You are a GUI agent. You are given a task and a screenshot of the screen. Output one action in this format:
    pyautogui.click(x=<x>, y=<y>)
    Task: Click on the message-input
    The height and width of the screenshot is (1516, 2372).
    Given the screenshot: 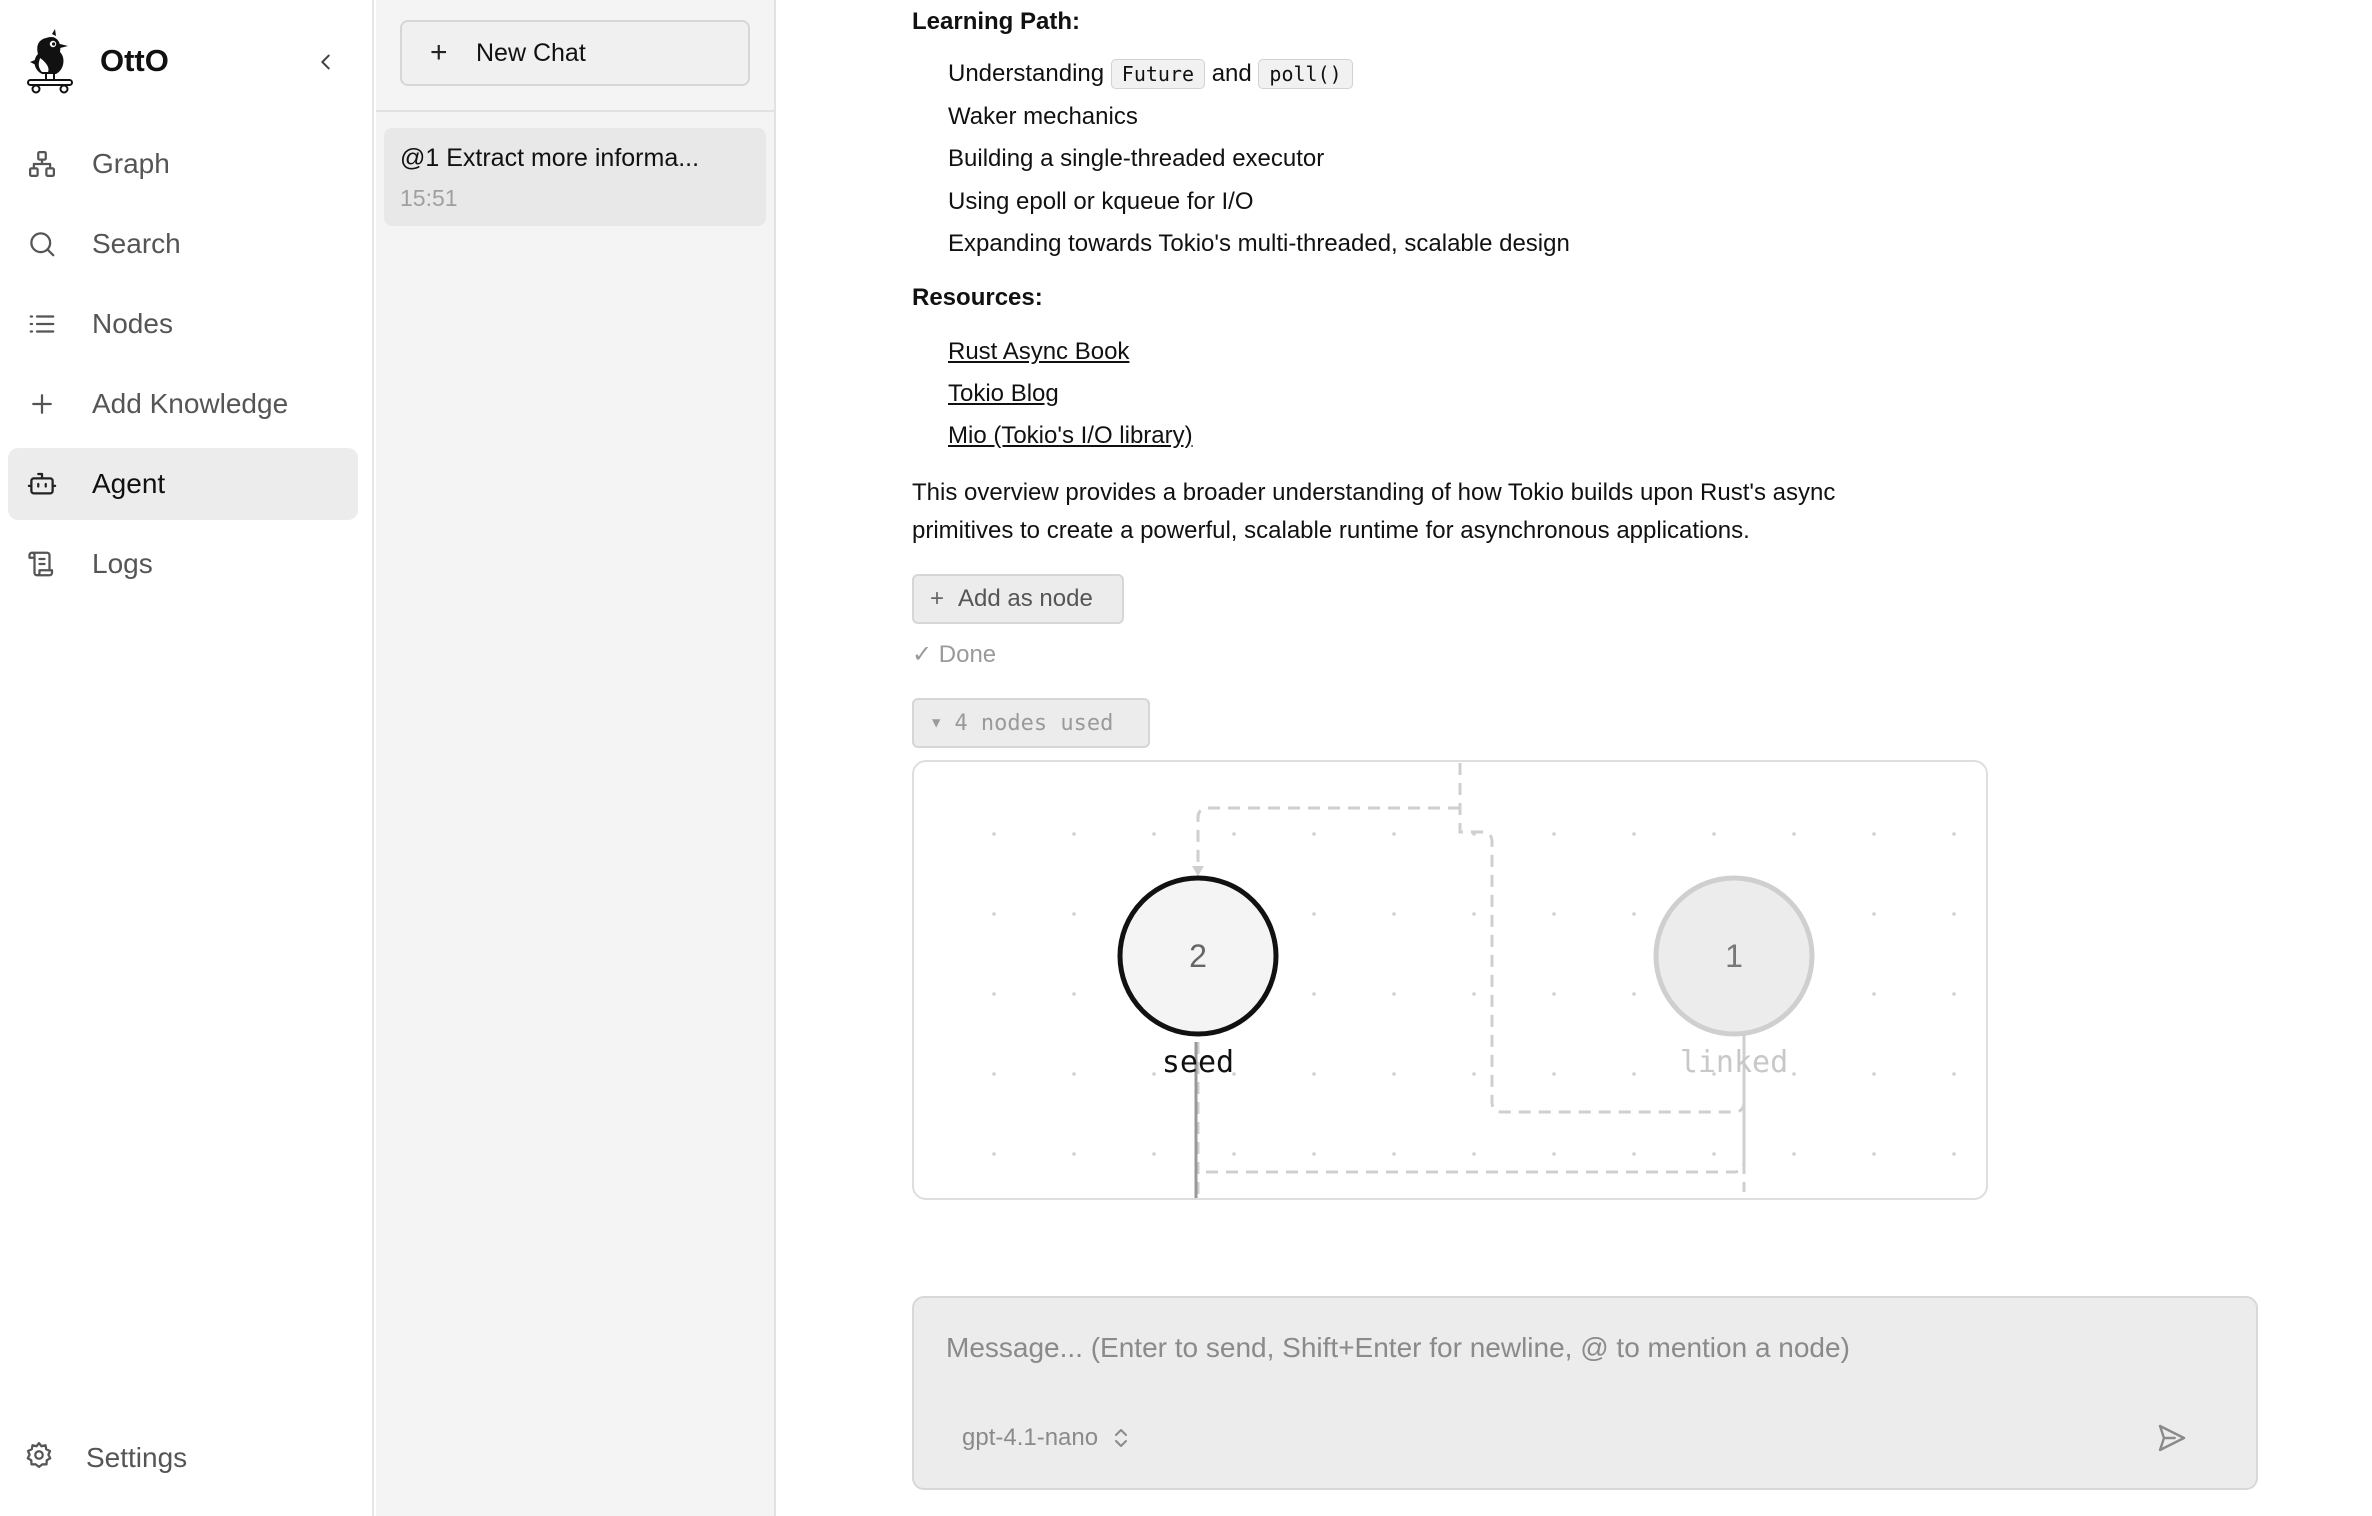 What is the action you would take?
    pyautogui.click(x=1546, y=1348)
    